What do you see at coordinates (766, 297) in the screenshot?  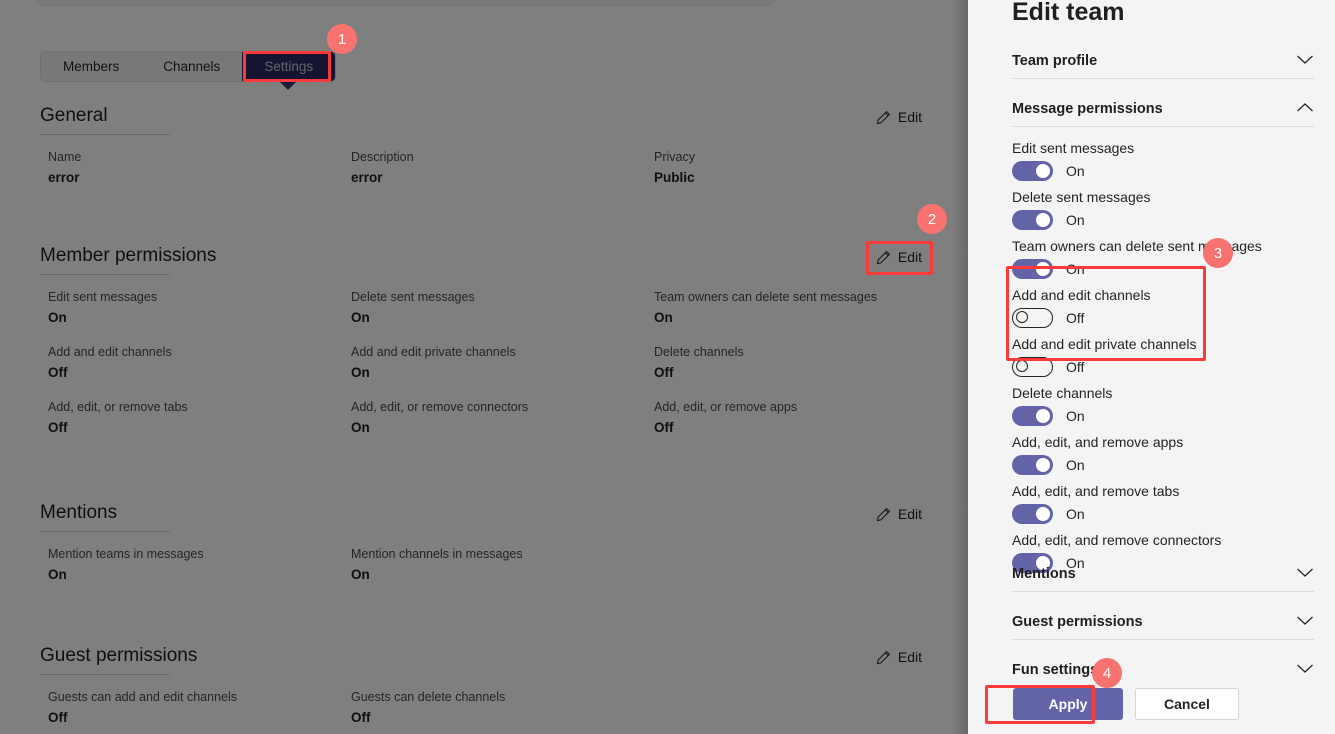 I see `field-label: Team owners can delete sent messages` at bounding box center [766, 297].